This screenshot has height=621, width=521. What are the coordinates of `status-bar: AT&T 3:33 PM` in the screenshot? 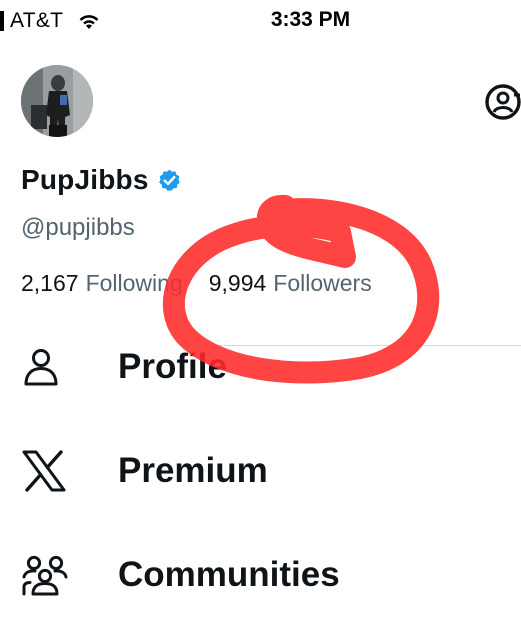 It's located at (260, 20).